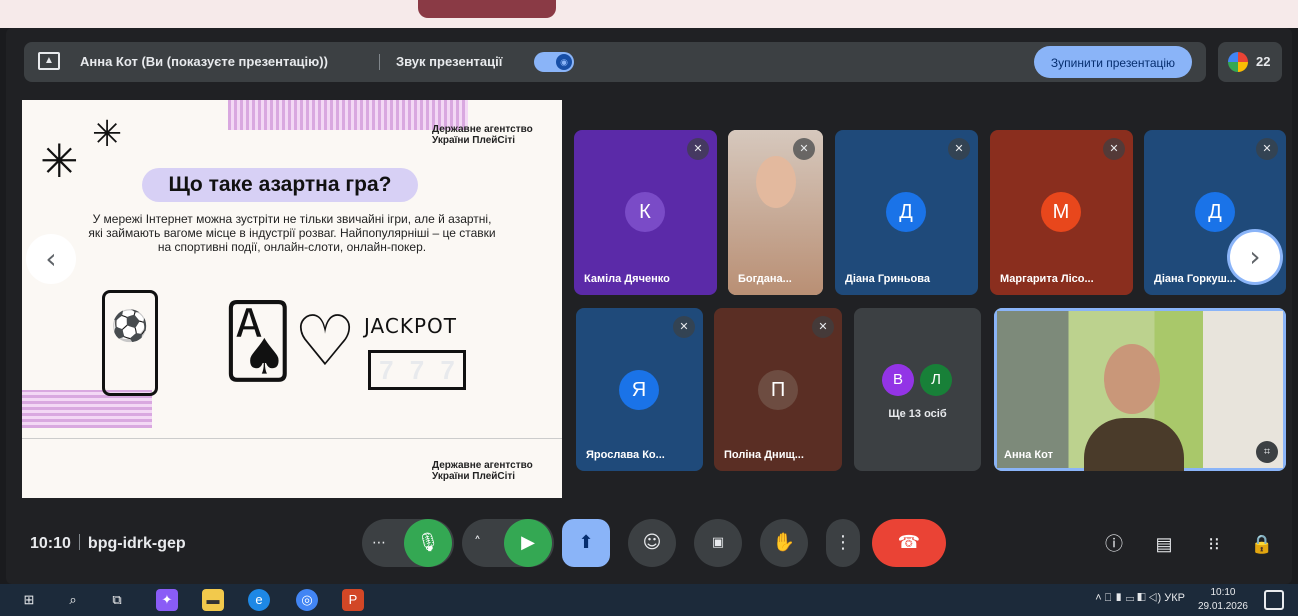 The height and width of the screenshot is (616, 1298). Describe the element at coordinates (292, 438) in the screenshot. I see `slide-divider` at that location.